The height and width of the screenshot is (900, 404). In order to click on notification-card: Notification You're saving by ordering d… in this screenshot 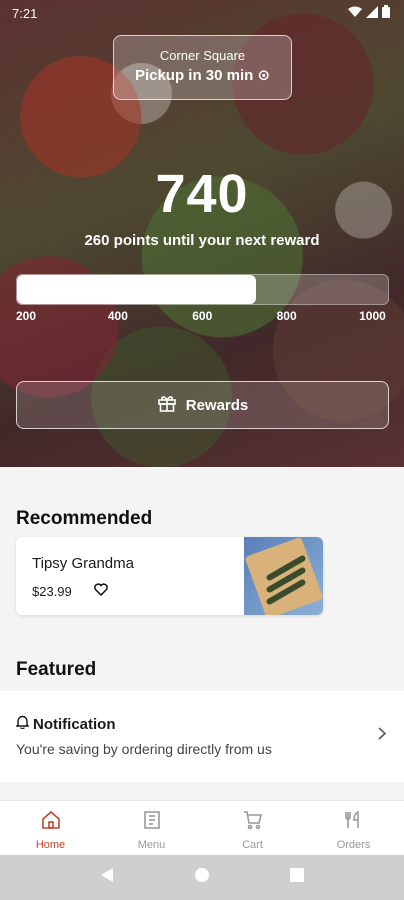, I will do `click(202, 736)`.